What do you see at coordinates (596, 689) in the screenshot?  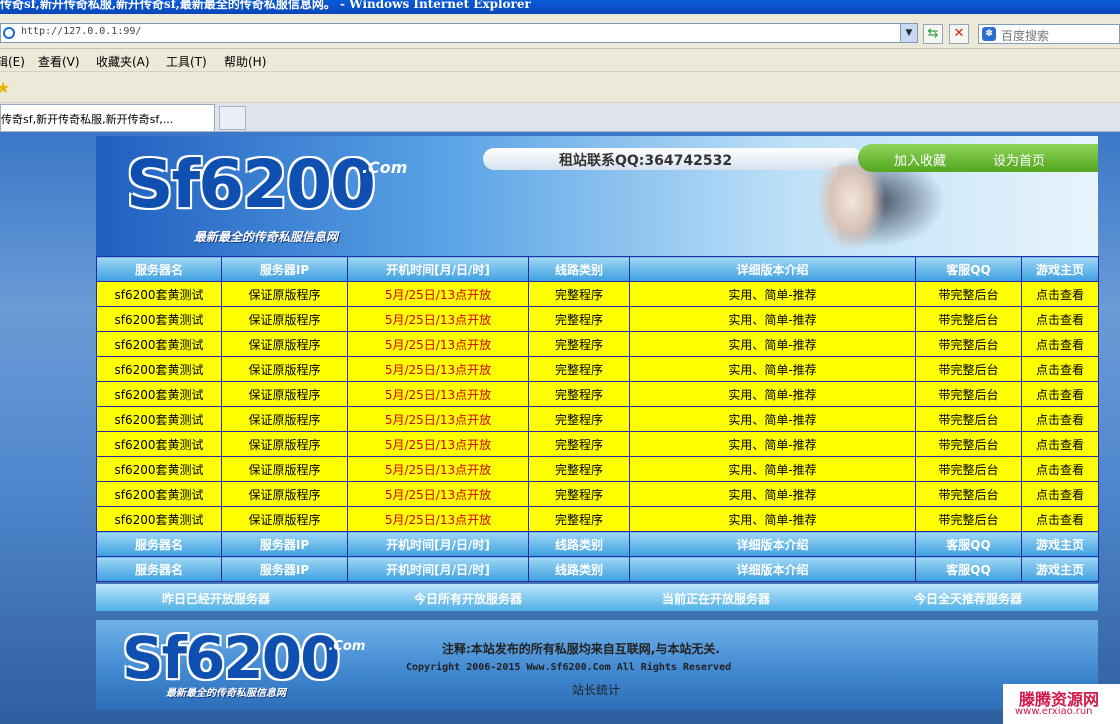 I see `stats-link: 站长统计` at bounding box center [596, 689].